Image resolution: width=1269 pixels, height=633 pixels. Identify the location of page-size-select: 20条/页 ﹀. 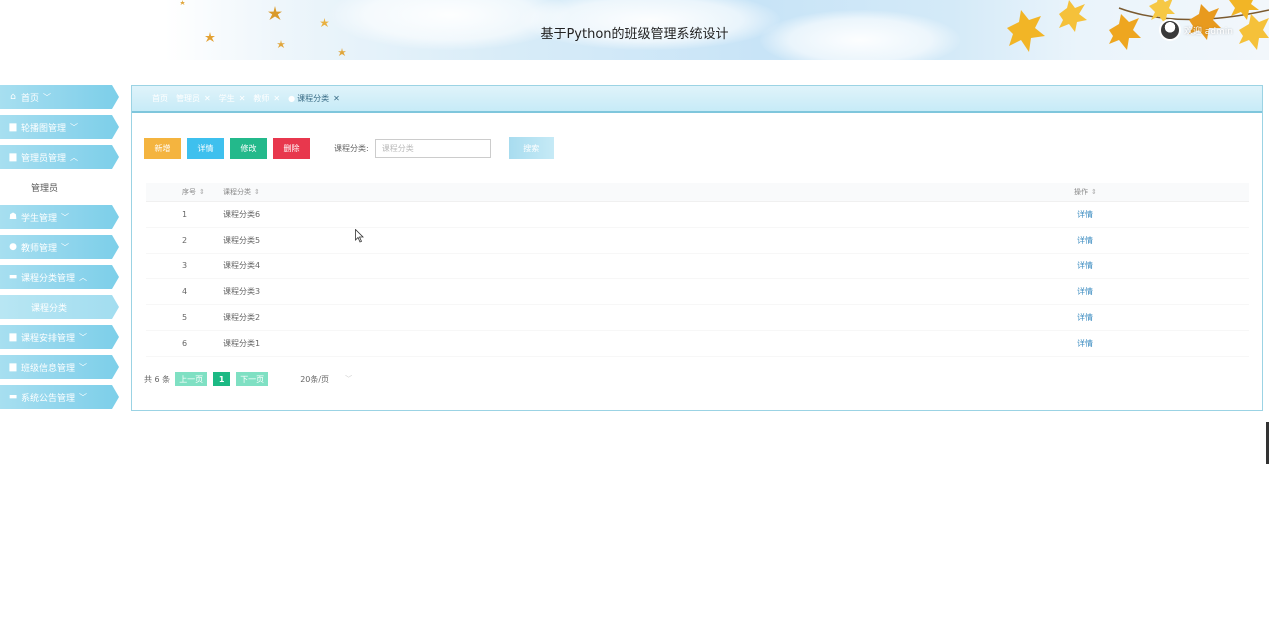
(326, 379).